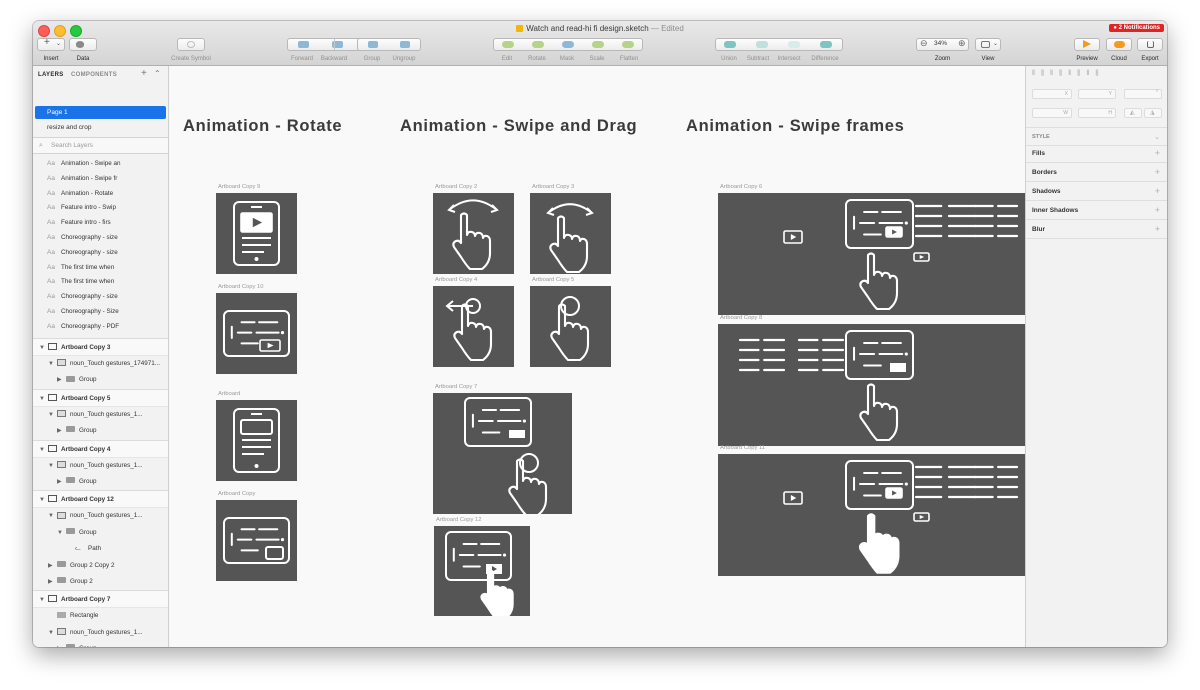 The height and width of the screenshot is (690, 1200). I want to click on align-icons: ⫴⫼⫴⫼⫴⫼⫴⫼, so click(1068, 74).